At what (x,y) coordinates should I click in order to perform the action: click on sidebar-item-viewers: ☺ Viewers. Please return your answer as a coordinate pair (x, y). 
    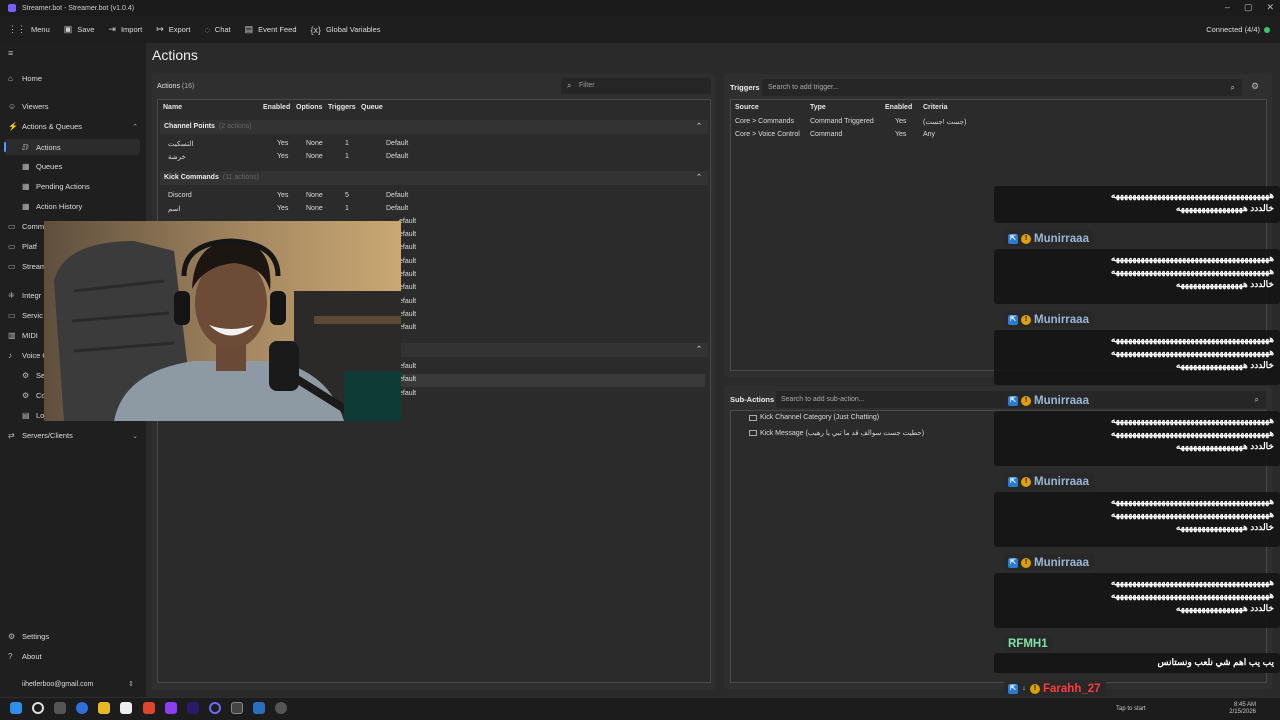
    Looking at the image, I should click on (28, 106).